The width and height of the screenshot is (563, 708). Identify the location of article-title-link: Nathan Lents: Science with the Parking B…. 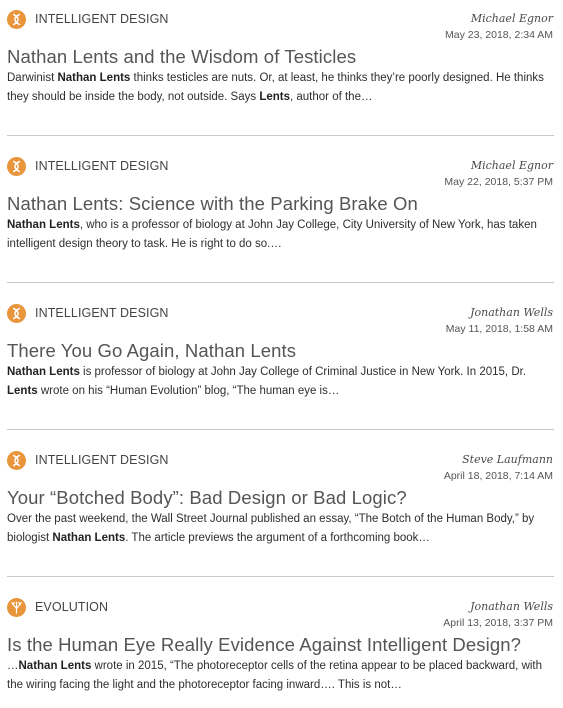
(212, 204).